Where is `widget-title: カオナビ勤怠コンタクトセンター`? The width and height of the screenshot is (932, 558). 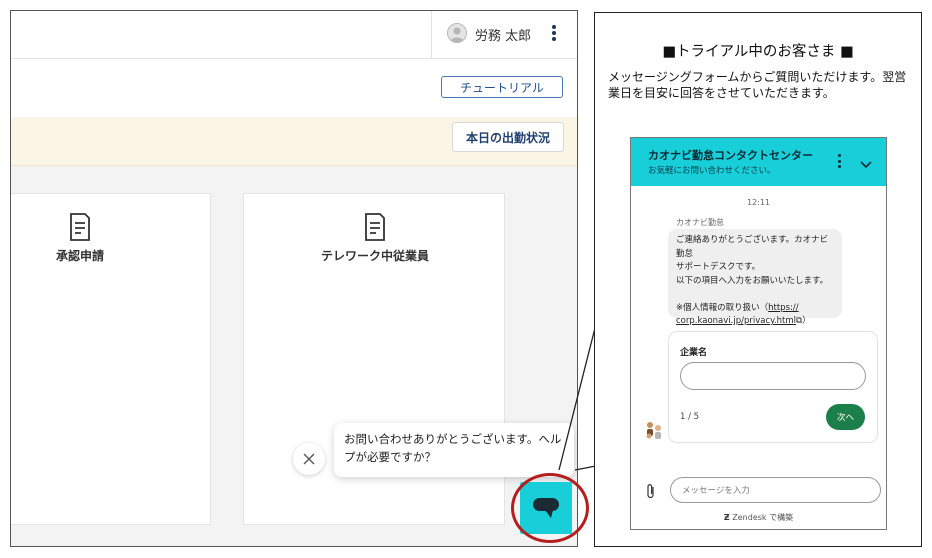
widget-title: カオナビ勤怠コンタクトセンター is located at coordinates (730, 155).